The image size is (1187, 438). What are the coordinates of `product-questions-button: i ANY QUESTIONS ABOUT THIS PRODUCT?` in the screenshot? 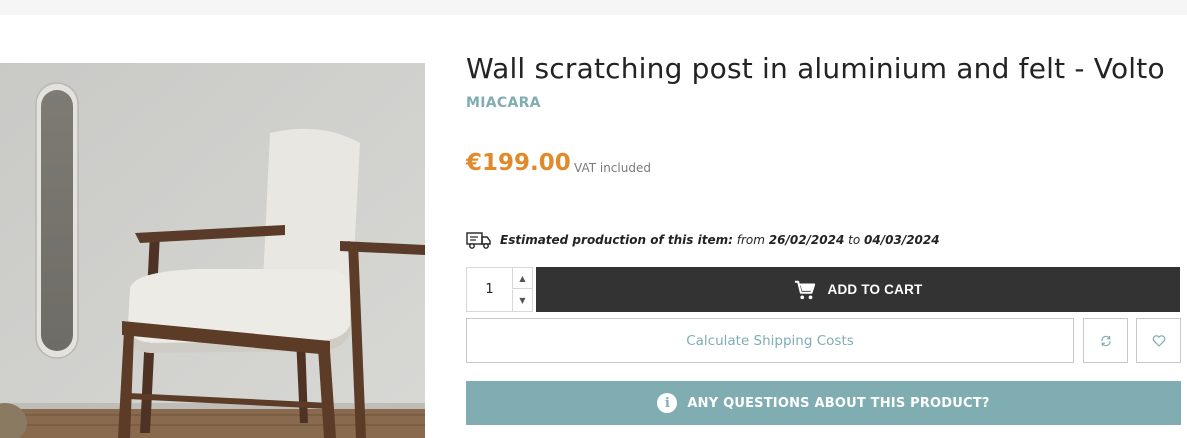 It's located at (823, 403).